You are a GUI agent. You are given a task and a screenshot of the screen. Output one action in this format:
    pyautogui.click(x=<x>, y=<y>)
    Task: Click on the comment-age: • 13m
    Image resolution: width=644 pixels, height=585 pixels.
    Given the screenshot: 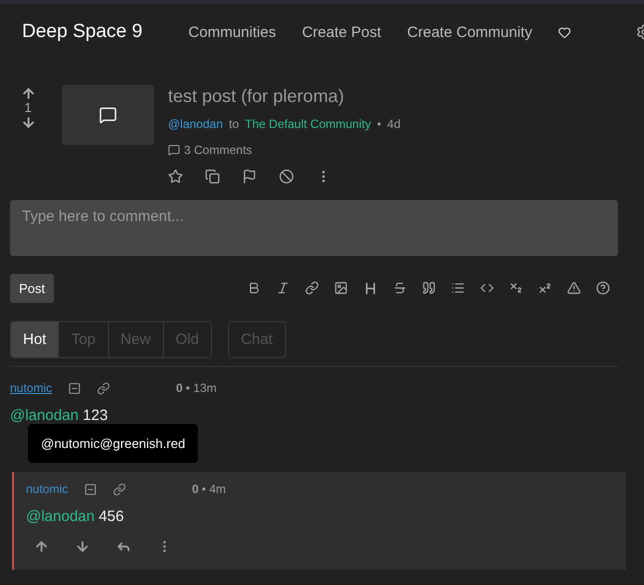 What is the action you would take?
    pyautogui.click(x=201, y=388)
    